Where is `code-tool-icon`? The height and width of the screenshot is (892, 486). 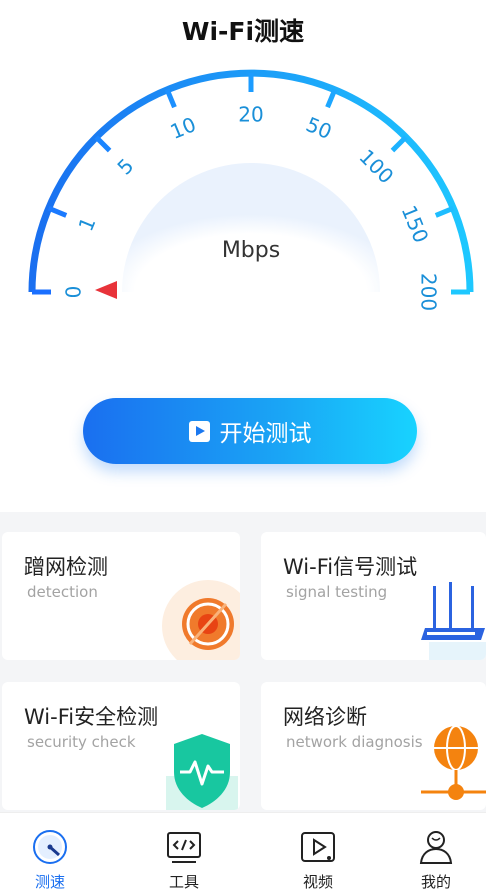 code-tool-icon is located at coordinates (184, 847).